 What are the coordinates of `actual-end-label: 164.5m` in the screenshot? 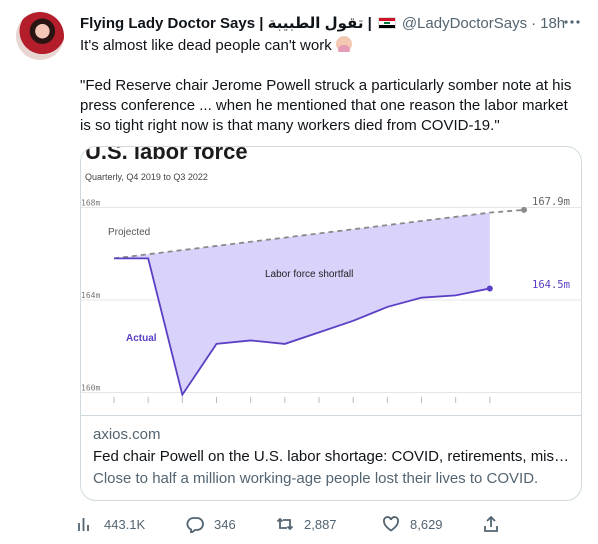 It's located at (551, 285).